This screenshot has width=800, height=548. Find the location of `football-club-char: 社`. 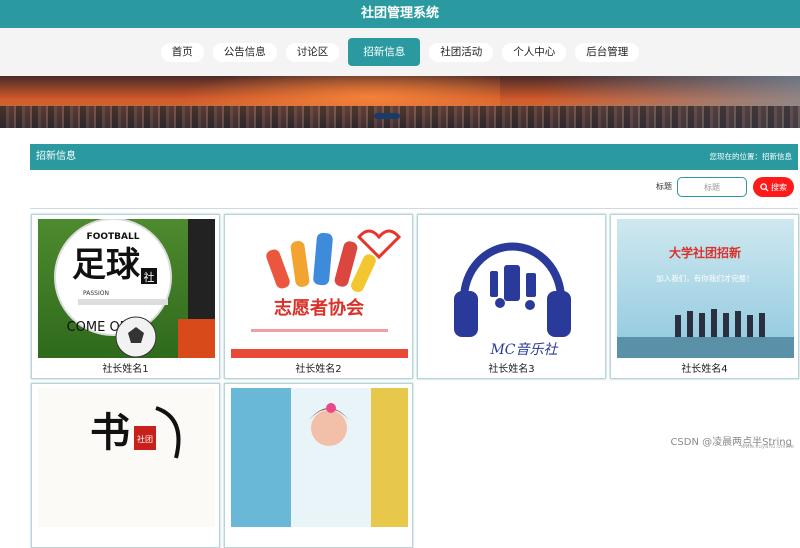

football-club-char: 社 is located at coordinates (149, 277).